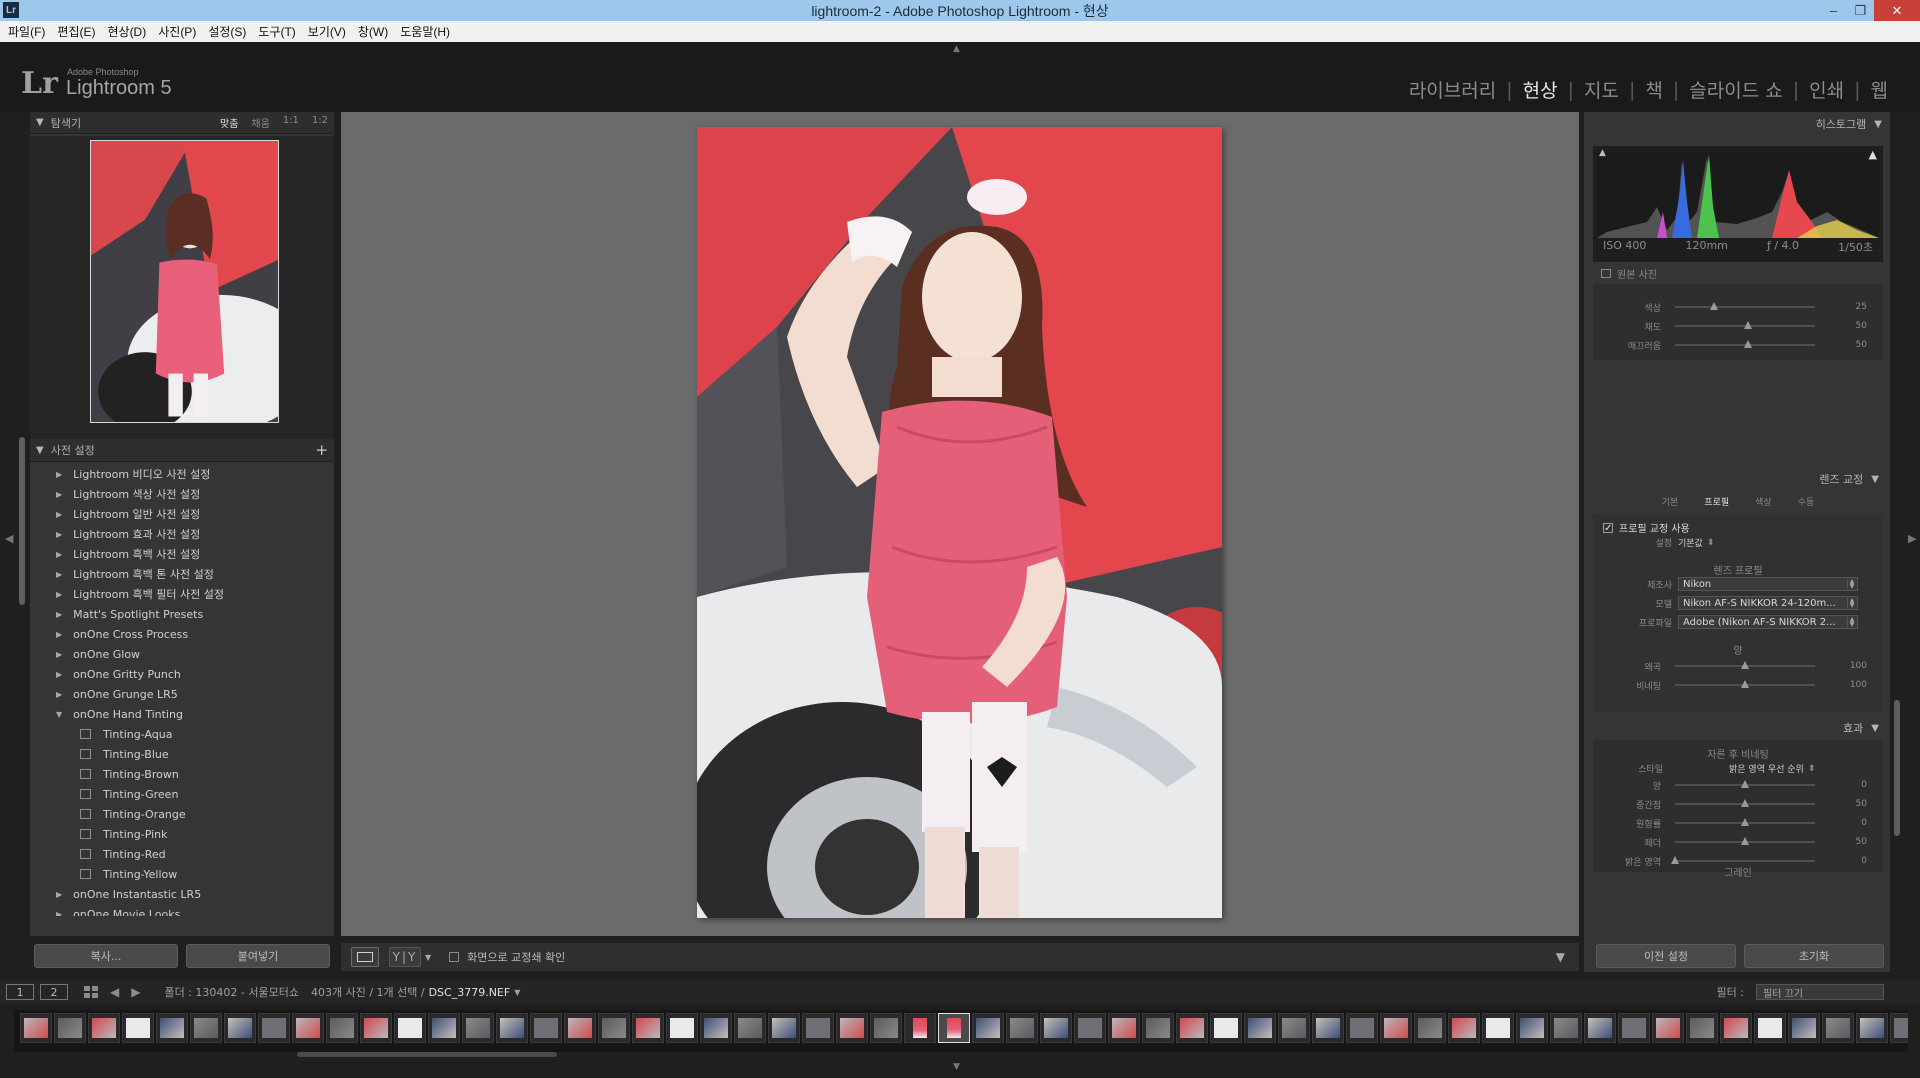  Describe the element at coordinates (1826, 89) in the screenshot. I see `module-print: 인쇄` at that location.